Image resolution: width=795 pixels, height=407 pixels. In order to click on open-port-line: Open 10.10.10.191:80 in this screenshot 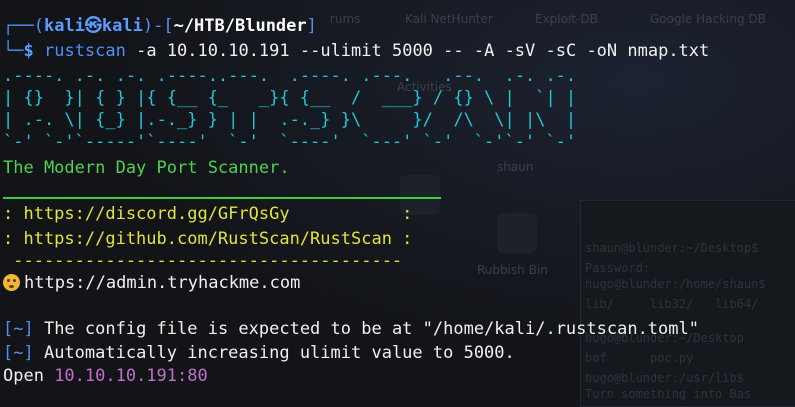, I will do `click(105, 376)`.